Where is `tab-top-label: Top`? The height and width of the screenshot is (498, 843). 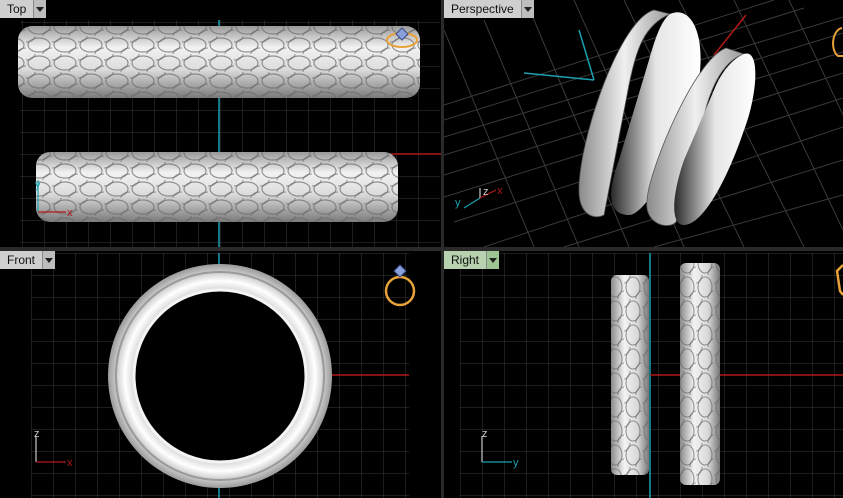 tab-top-label: Top is located at coordinates (17, 9).